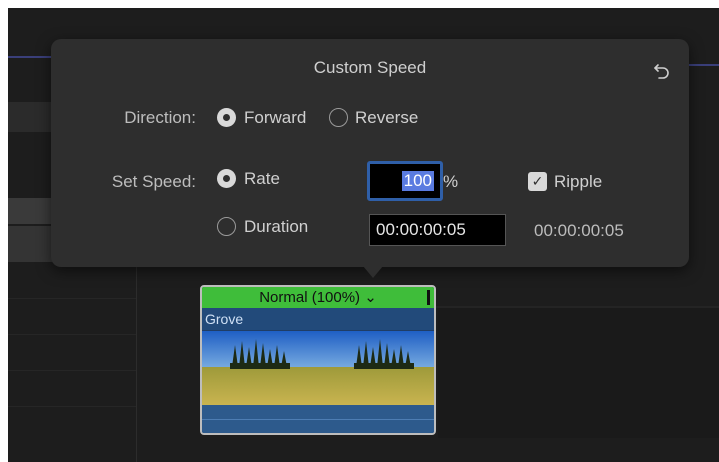 This screenshot has width=719, height=462. I want to click on speed-bar: Normal (100%) ⌄, so click(318, 297).